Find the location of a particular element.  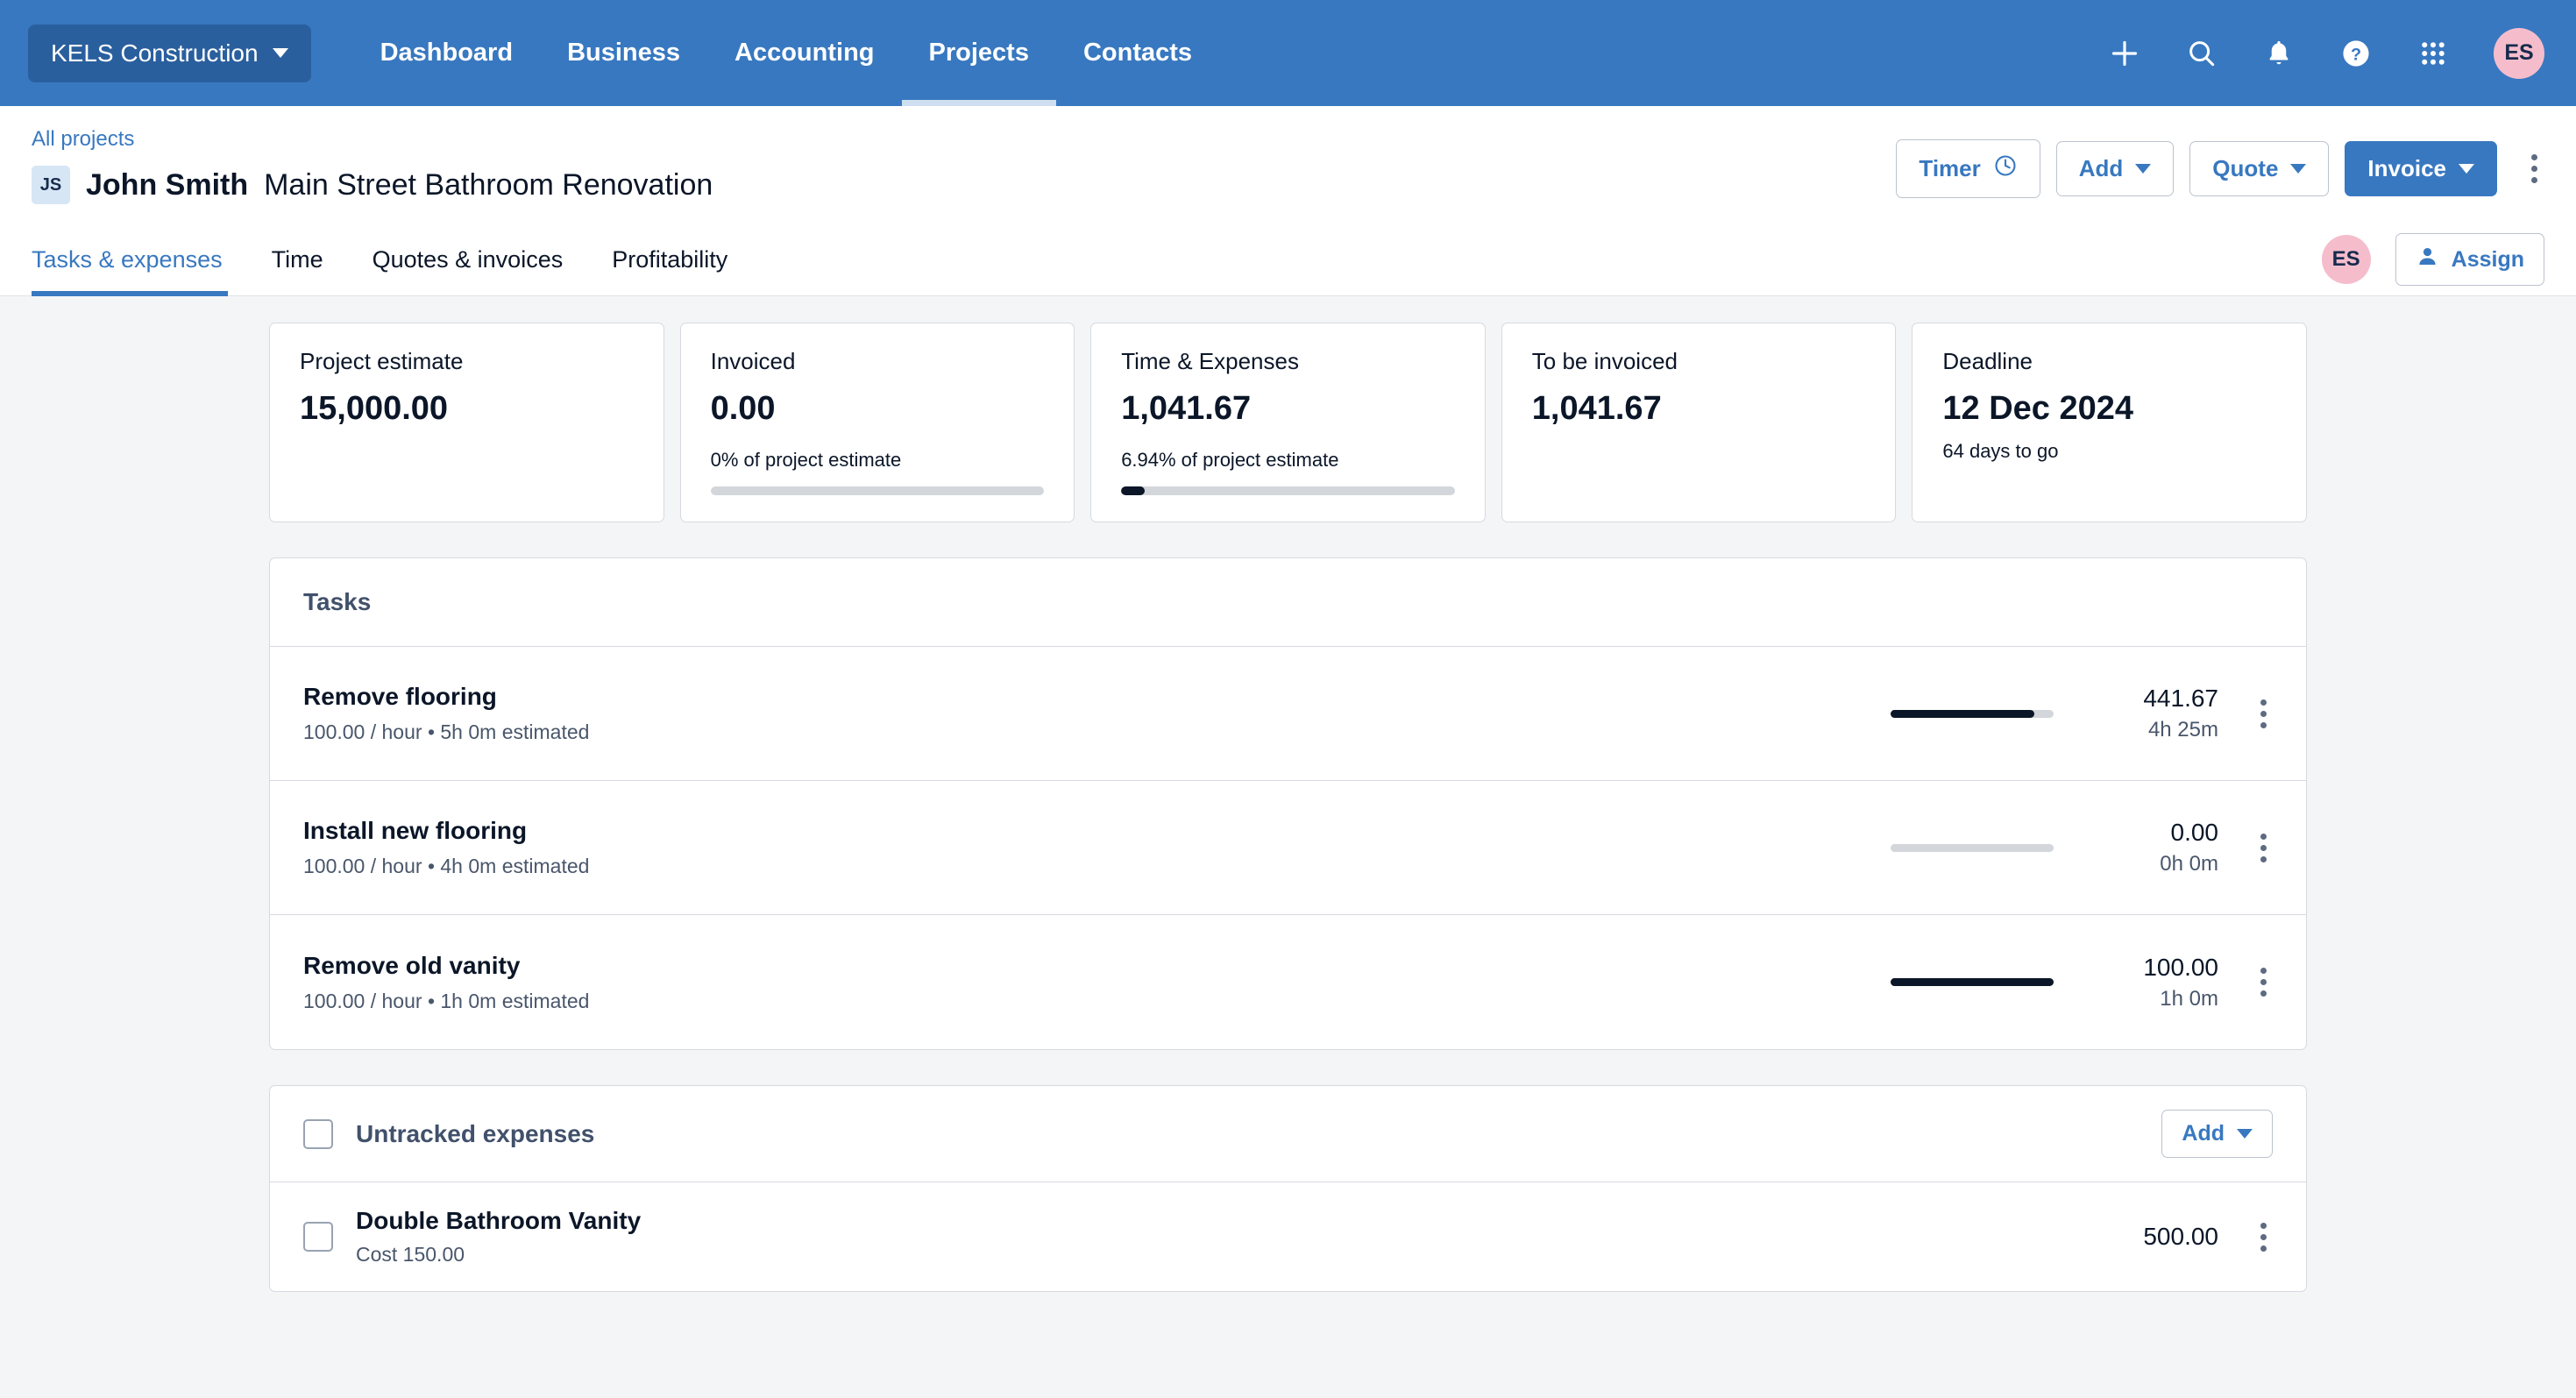

task-time: 1h 0m is located at coordinates (2189, 998).